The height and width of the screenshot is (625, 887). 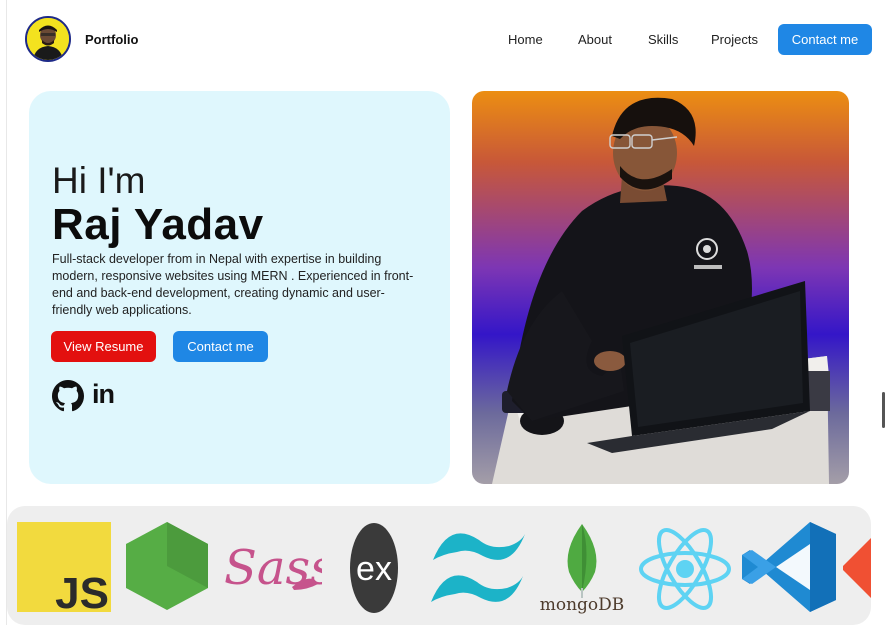 I want to click on js-text: JS, so click(x=82, y=590).